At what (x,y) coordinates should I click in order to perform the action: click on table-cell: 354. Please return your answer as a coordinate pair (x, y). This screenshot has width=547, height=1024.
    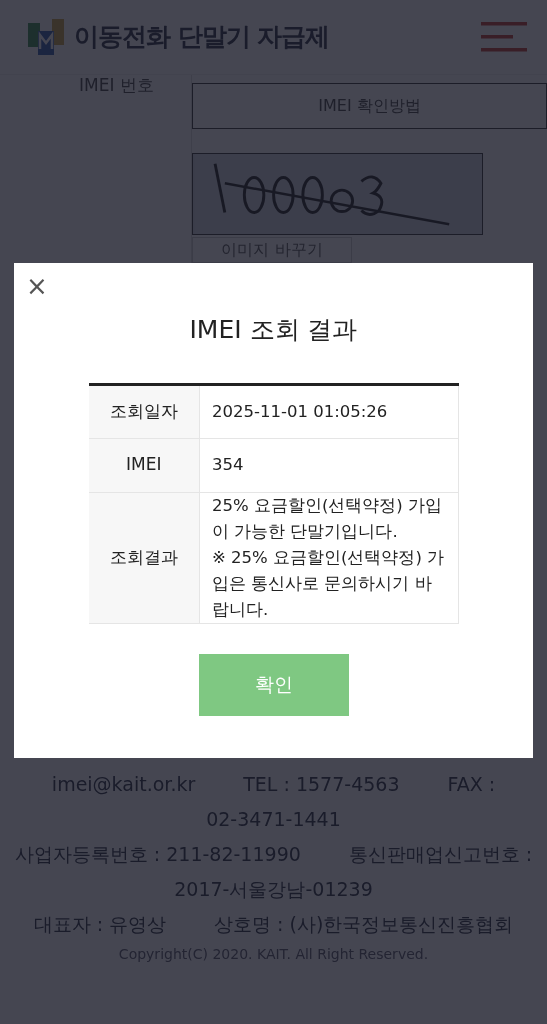
    Looking at the image, I should click on (328, 465).